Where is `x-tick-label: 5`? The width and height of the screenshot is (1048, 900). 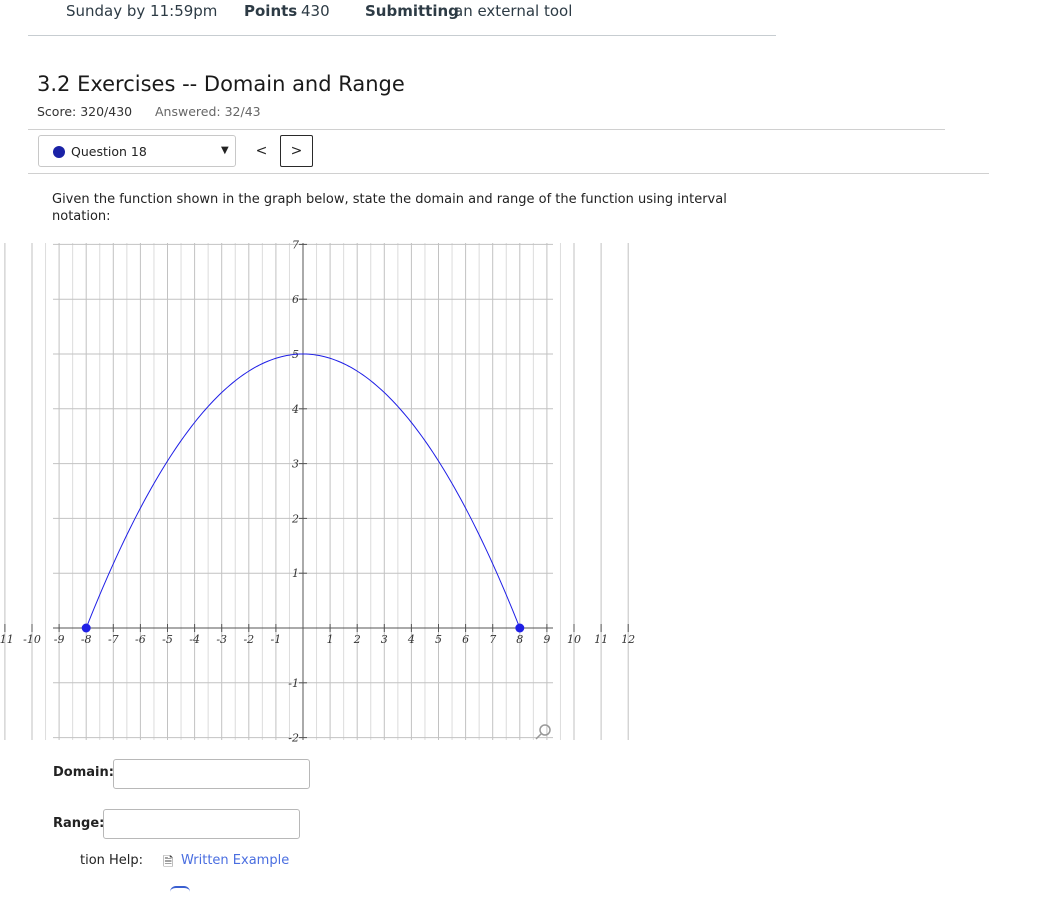
x-tick-label: 5 is located at coordinates (438, 639).